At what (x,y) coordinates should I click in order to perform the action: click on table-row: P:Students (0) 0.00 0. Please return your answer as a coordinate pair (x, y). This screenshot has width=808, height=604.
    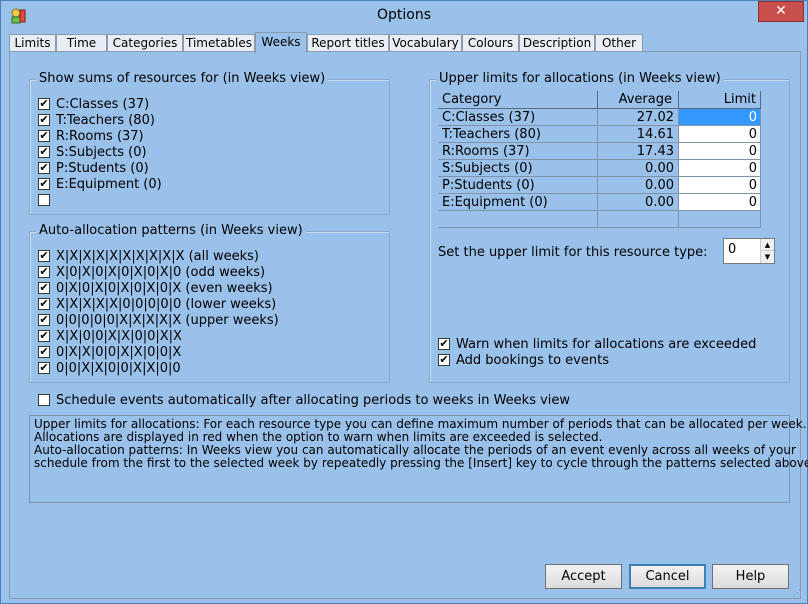
    Looking at the image, I should click on (599, 185).